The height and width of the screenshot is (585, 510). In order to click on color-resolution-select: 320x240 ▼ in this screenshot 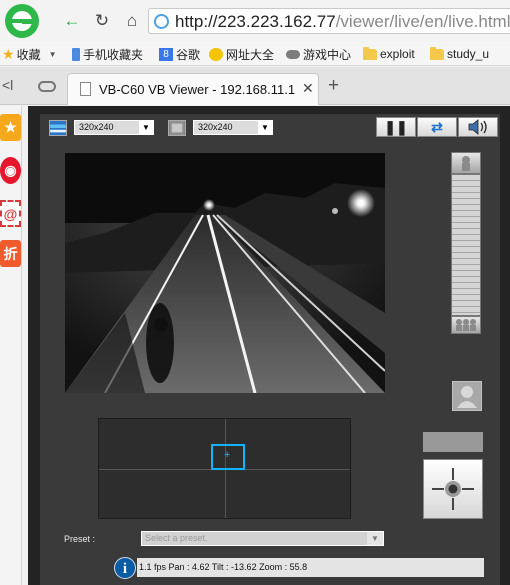, I will do `click(114, 127)`.